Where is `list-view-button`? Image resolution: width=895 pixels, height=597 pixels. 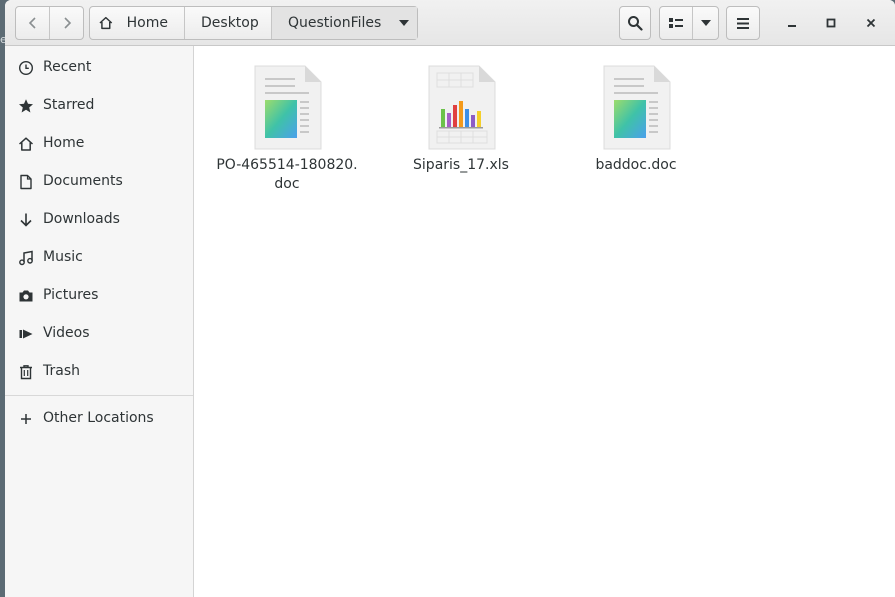
list-view-button is located at coordinates (676, 23).